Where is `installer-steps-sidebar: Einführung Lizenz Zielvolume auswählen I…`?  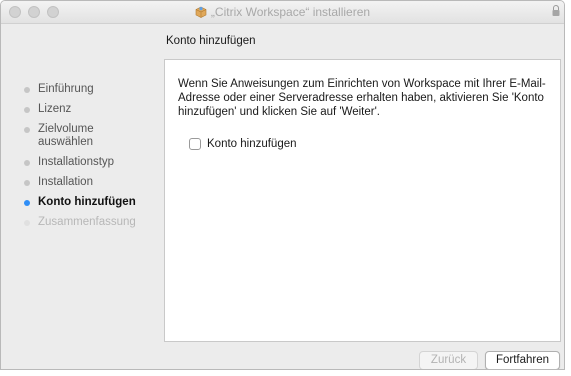 installer-steps-sidebar: Einführung Lizenz Zielvolume auswählen I… is located at coordinates (91, 159).